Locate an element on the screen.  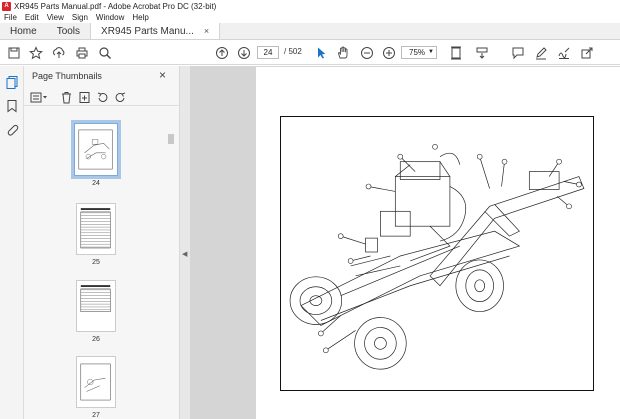
menu-file: File is located at coordinates (10, 17).